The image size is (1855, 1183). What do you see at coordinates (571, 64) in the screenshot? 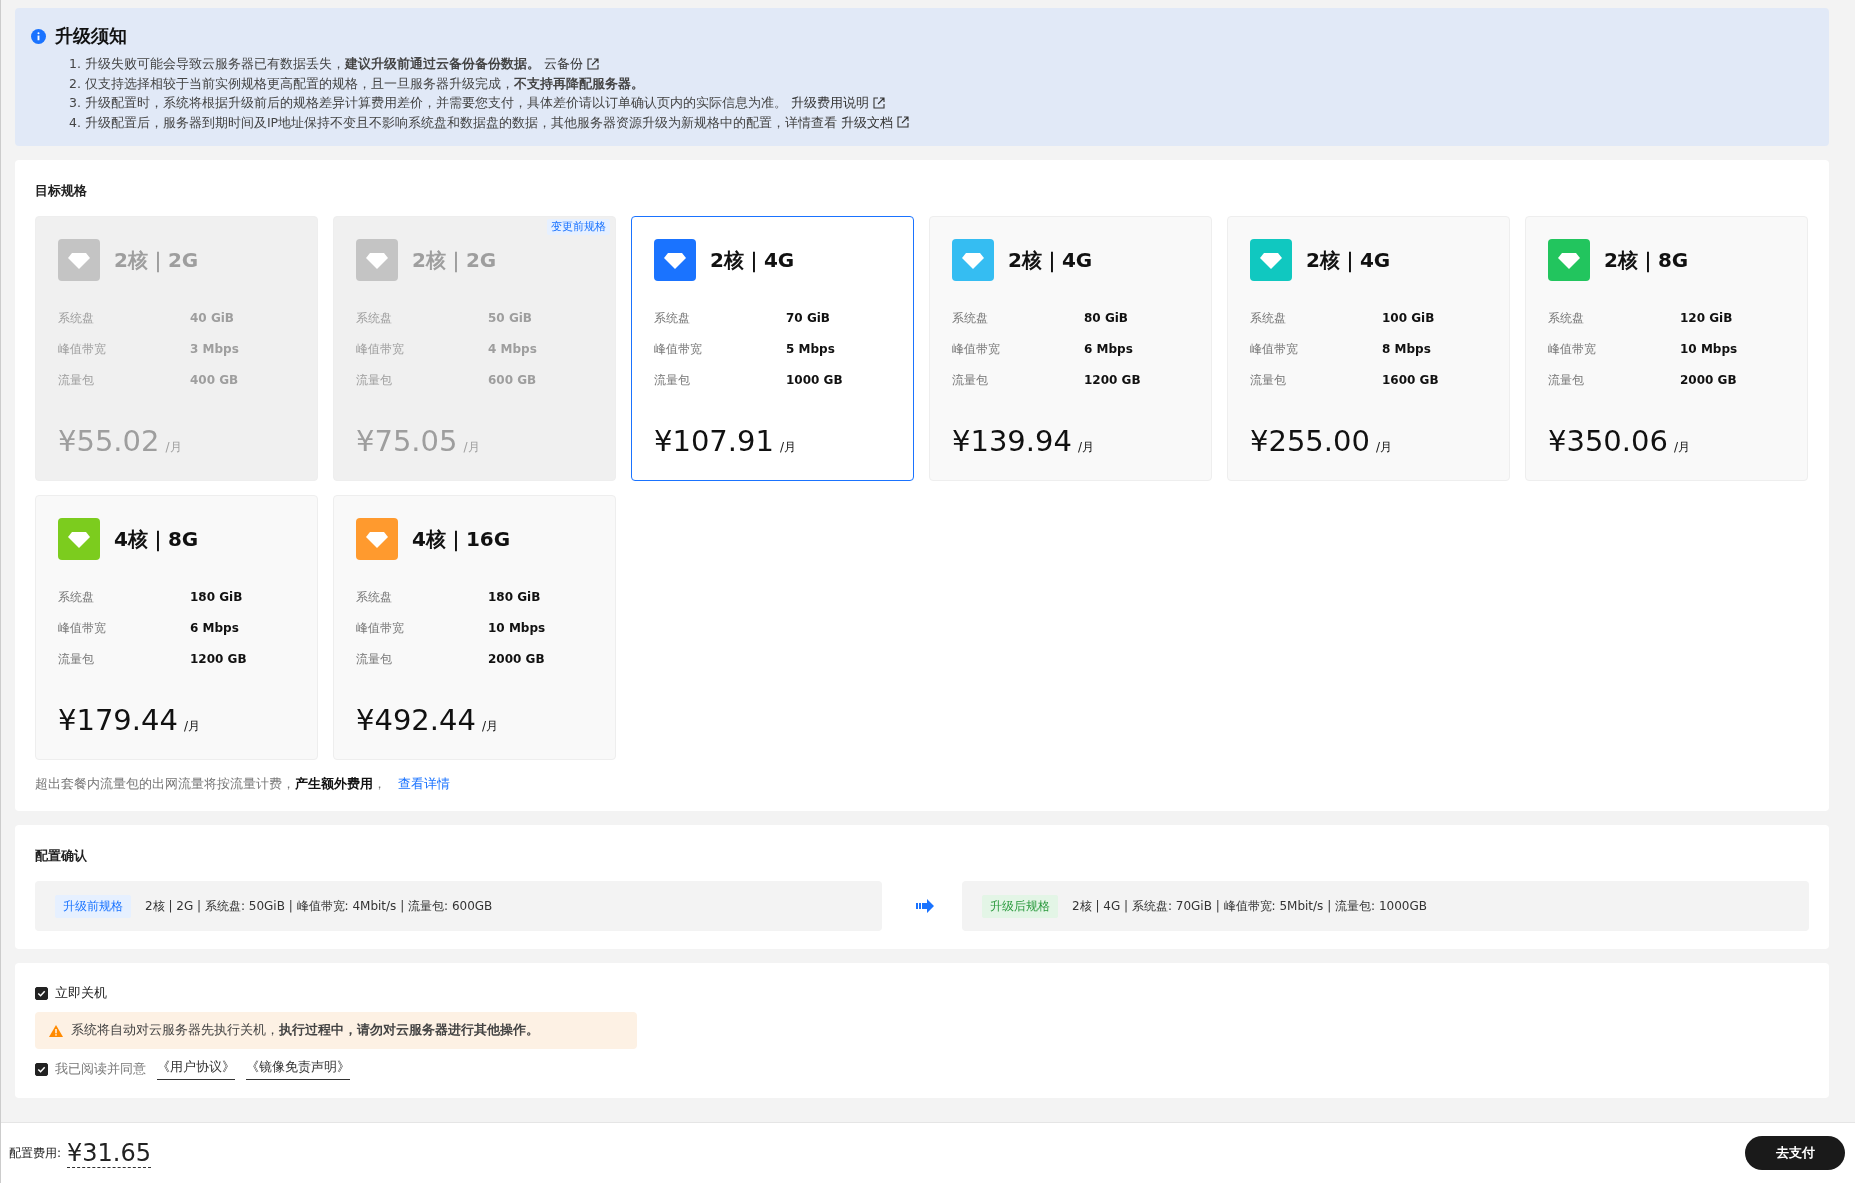
I see `notice-link: 云备份` at bounding box center [571, 64].